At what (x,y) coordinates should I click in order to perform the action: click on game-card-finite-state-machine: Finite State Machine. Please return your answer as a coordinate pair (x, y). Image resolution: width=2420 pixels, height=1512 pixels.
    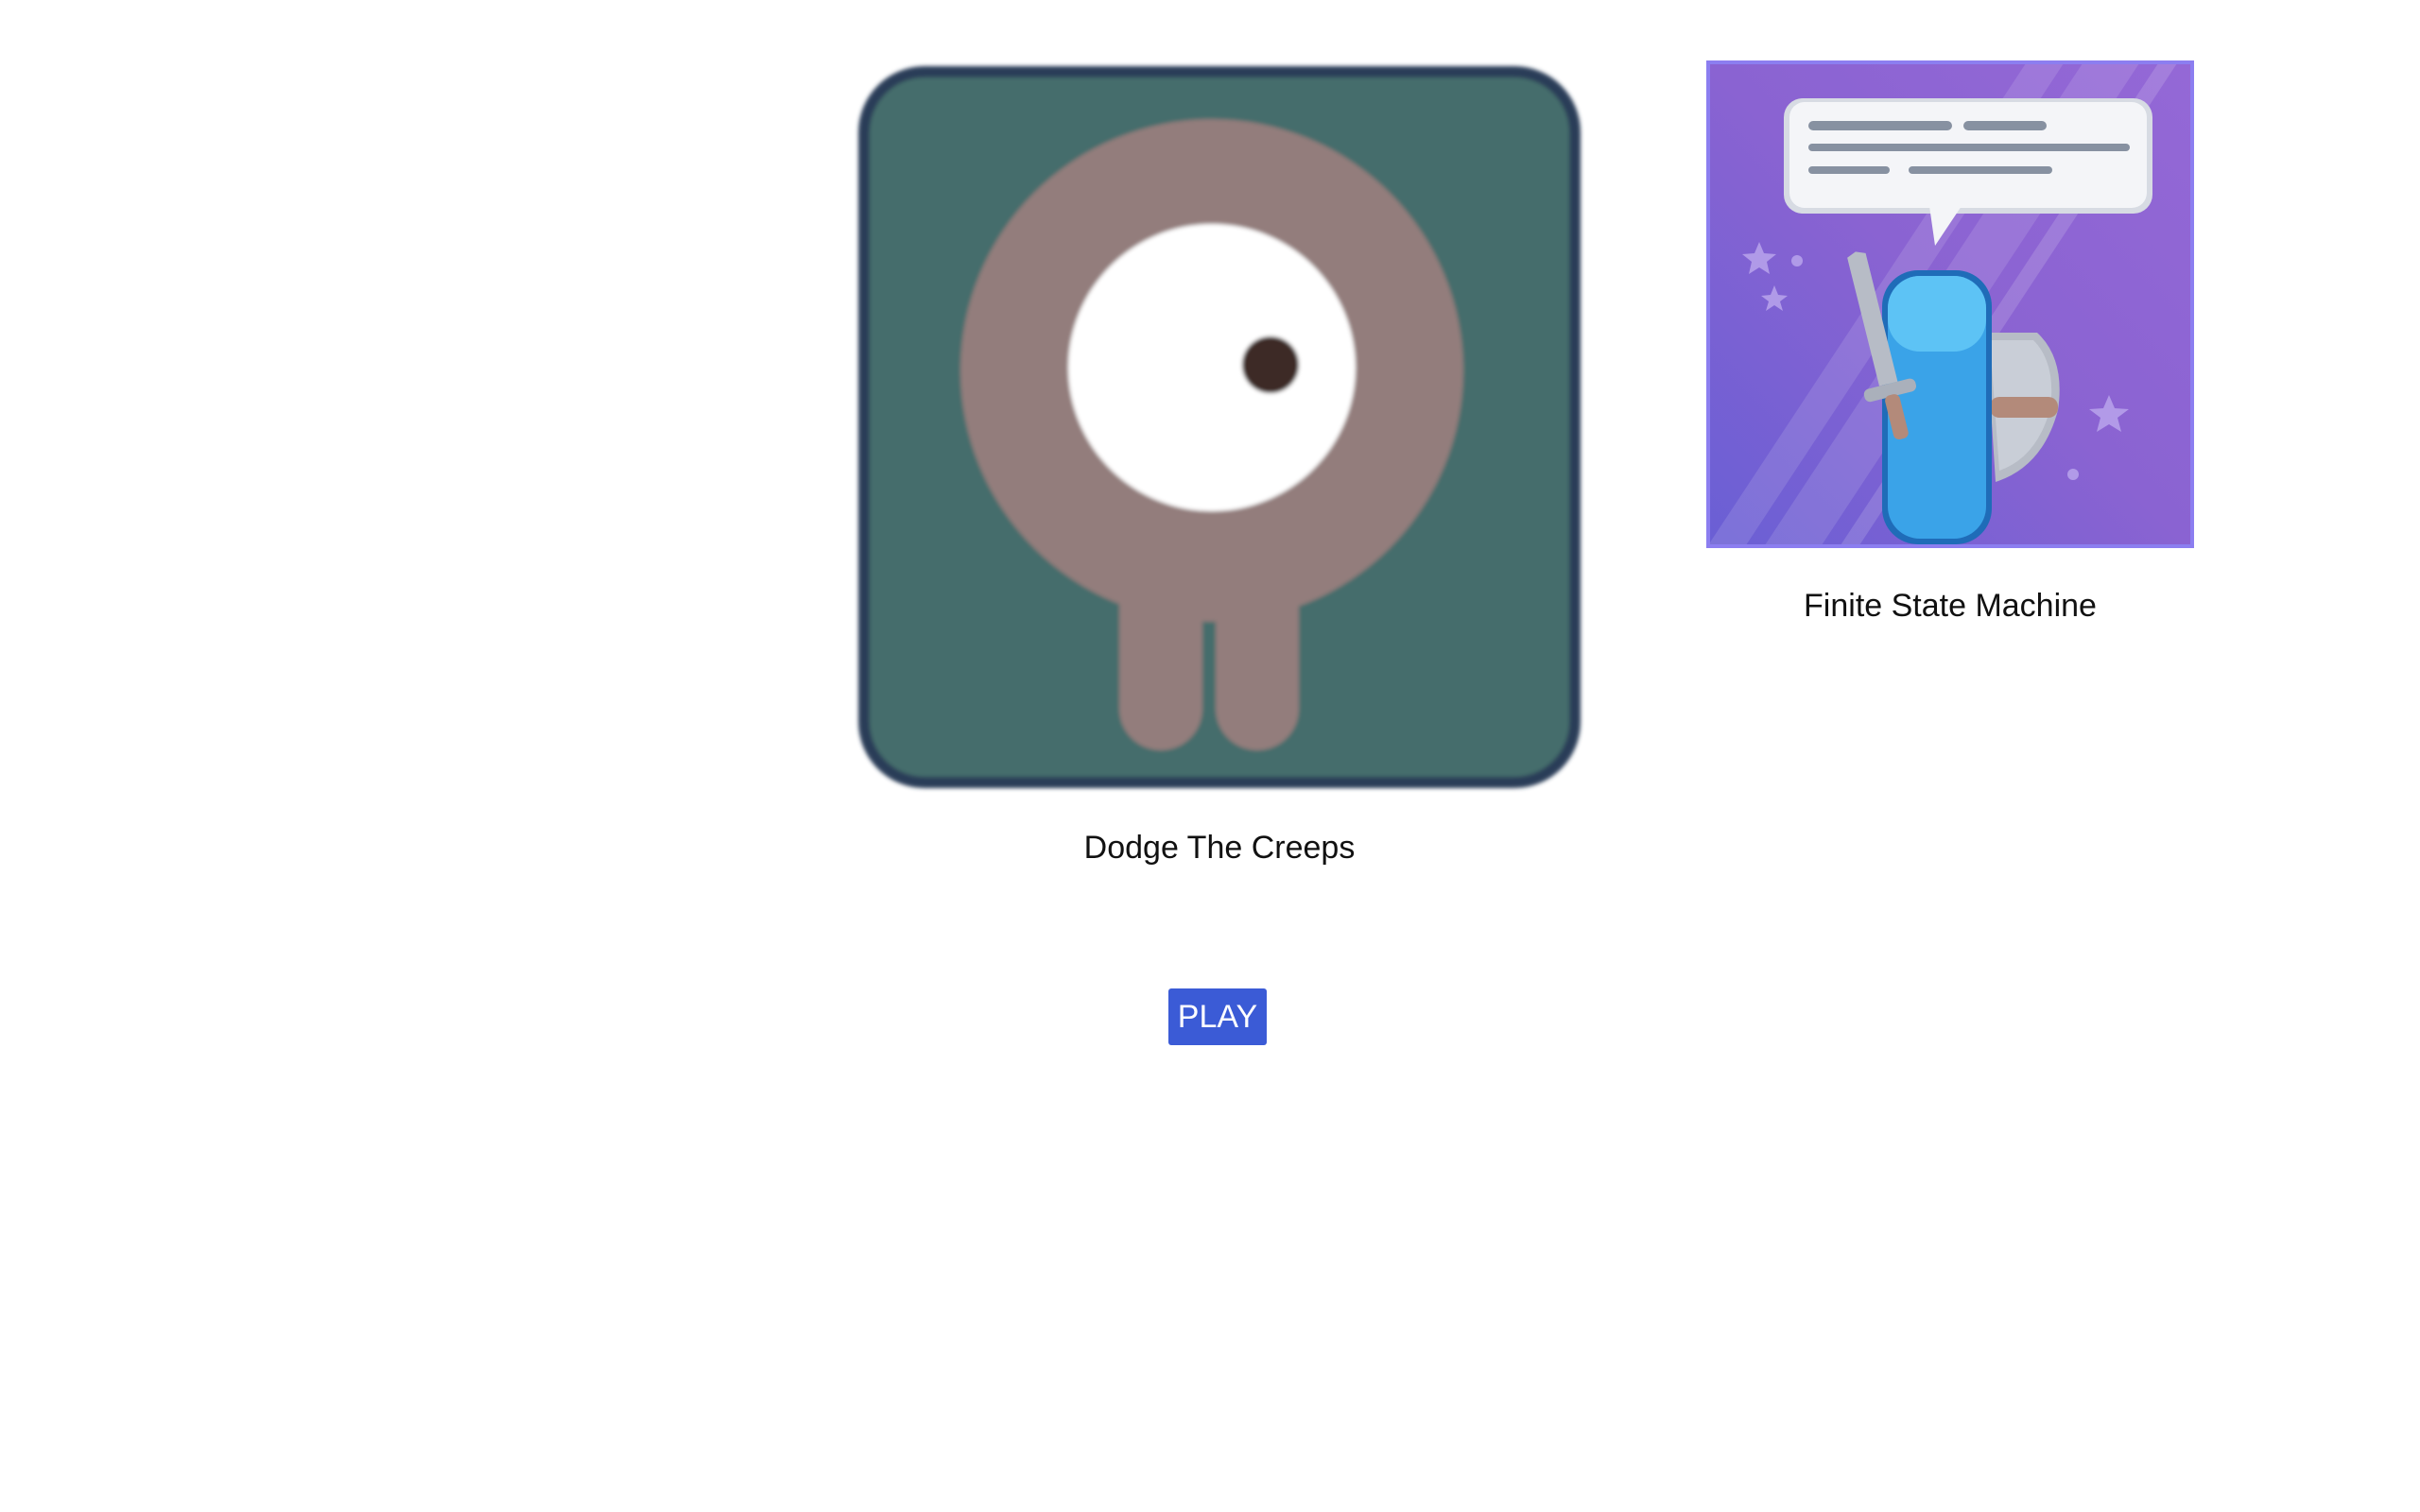
    Looking at the image, I should click on (1950, 342).